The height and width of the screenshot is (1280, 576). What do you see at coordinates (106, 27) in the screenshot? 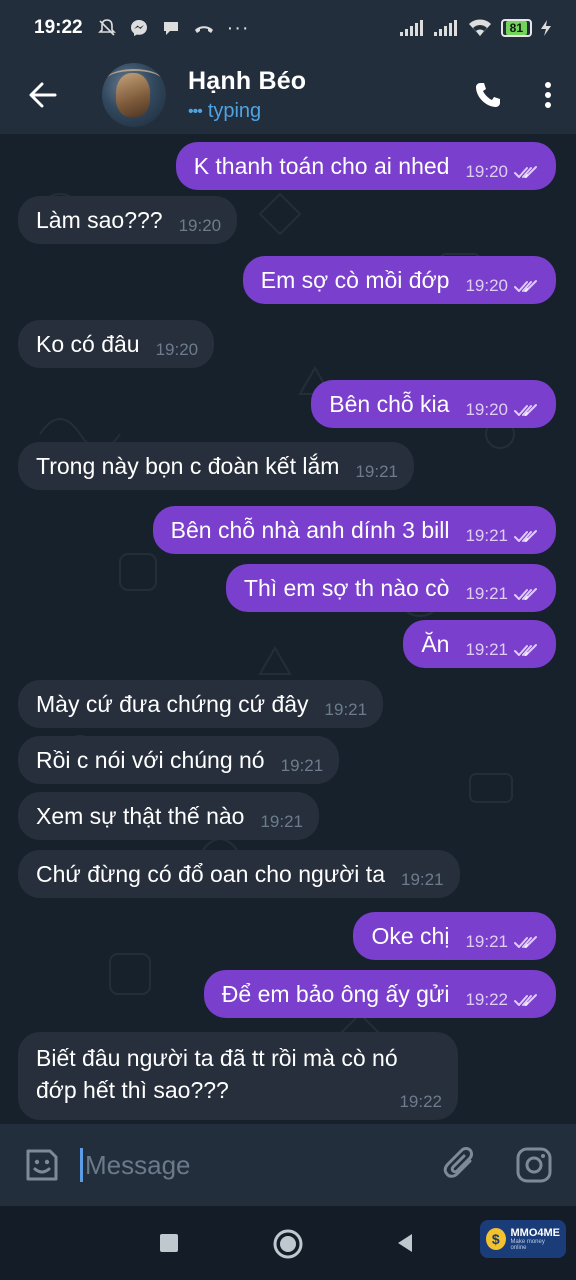
I see `mute-bell-icon` at bounding box center [106, 27].